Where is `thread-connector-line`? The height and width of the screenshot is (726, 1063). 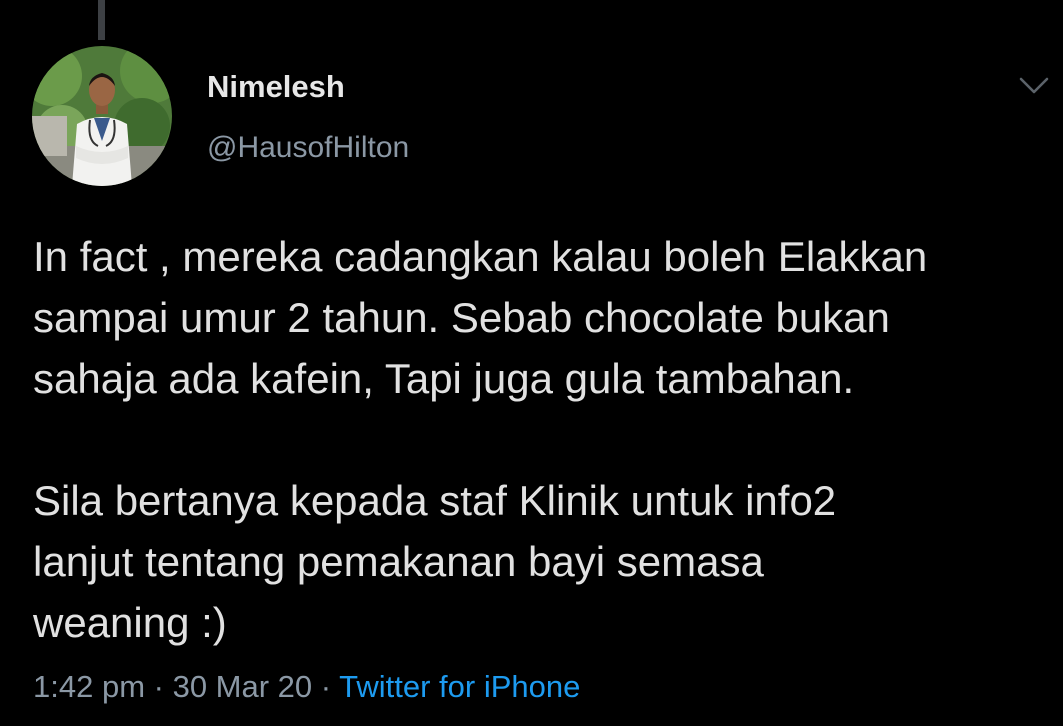
thread-connector-line is located at coordinates (101, 20).